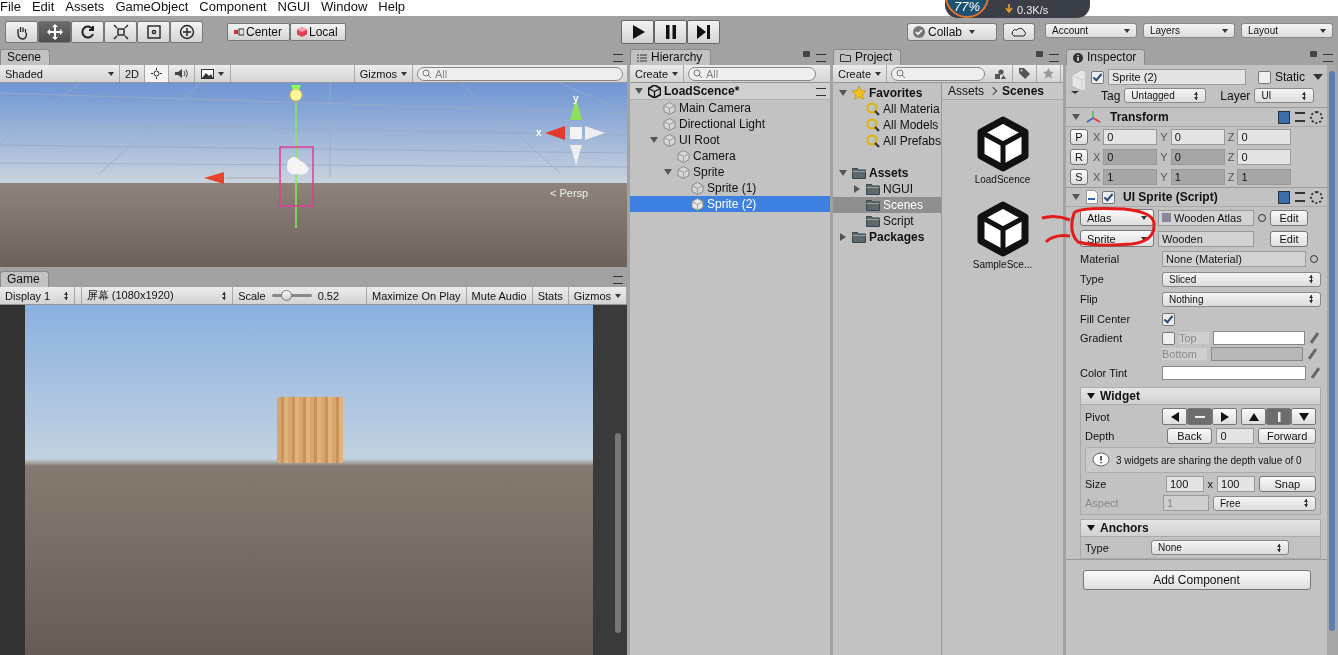 The height and width of the screenshot is (655, 1338). What do you see at coordinates (87, 32) in the screenshot?
I see `rotate-tool-button` at bounding box center [87, 32].